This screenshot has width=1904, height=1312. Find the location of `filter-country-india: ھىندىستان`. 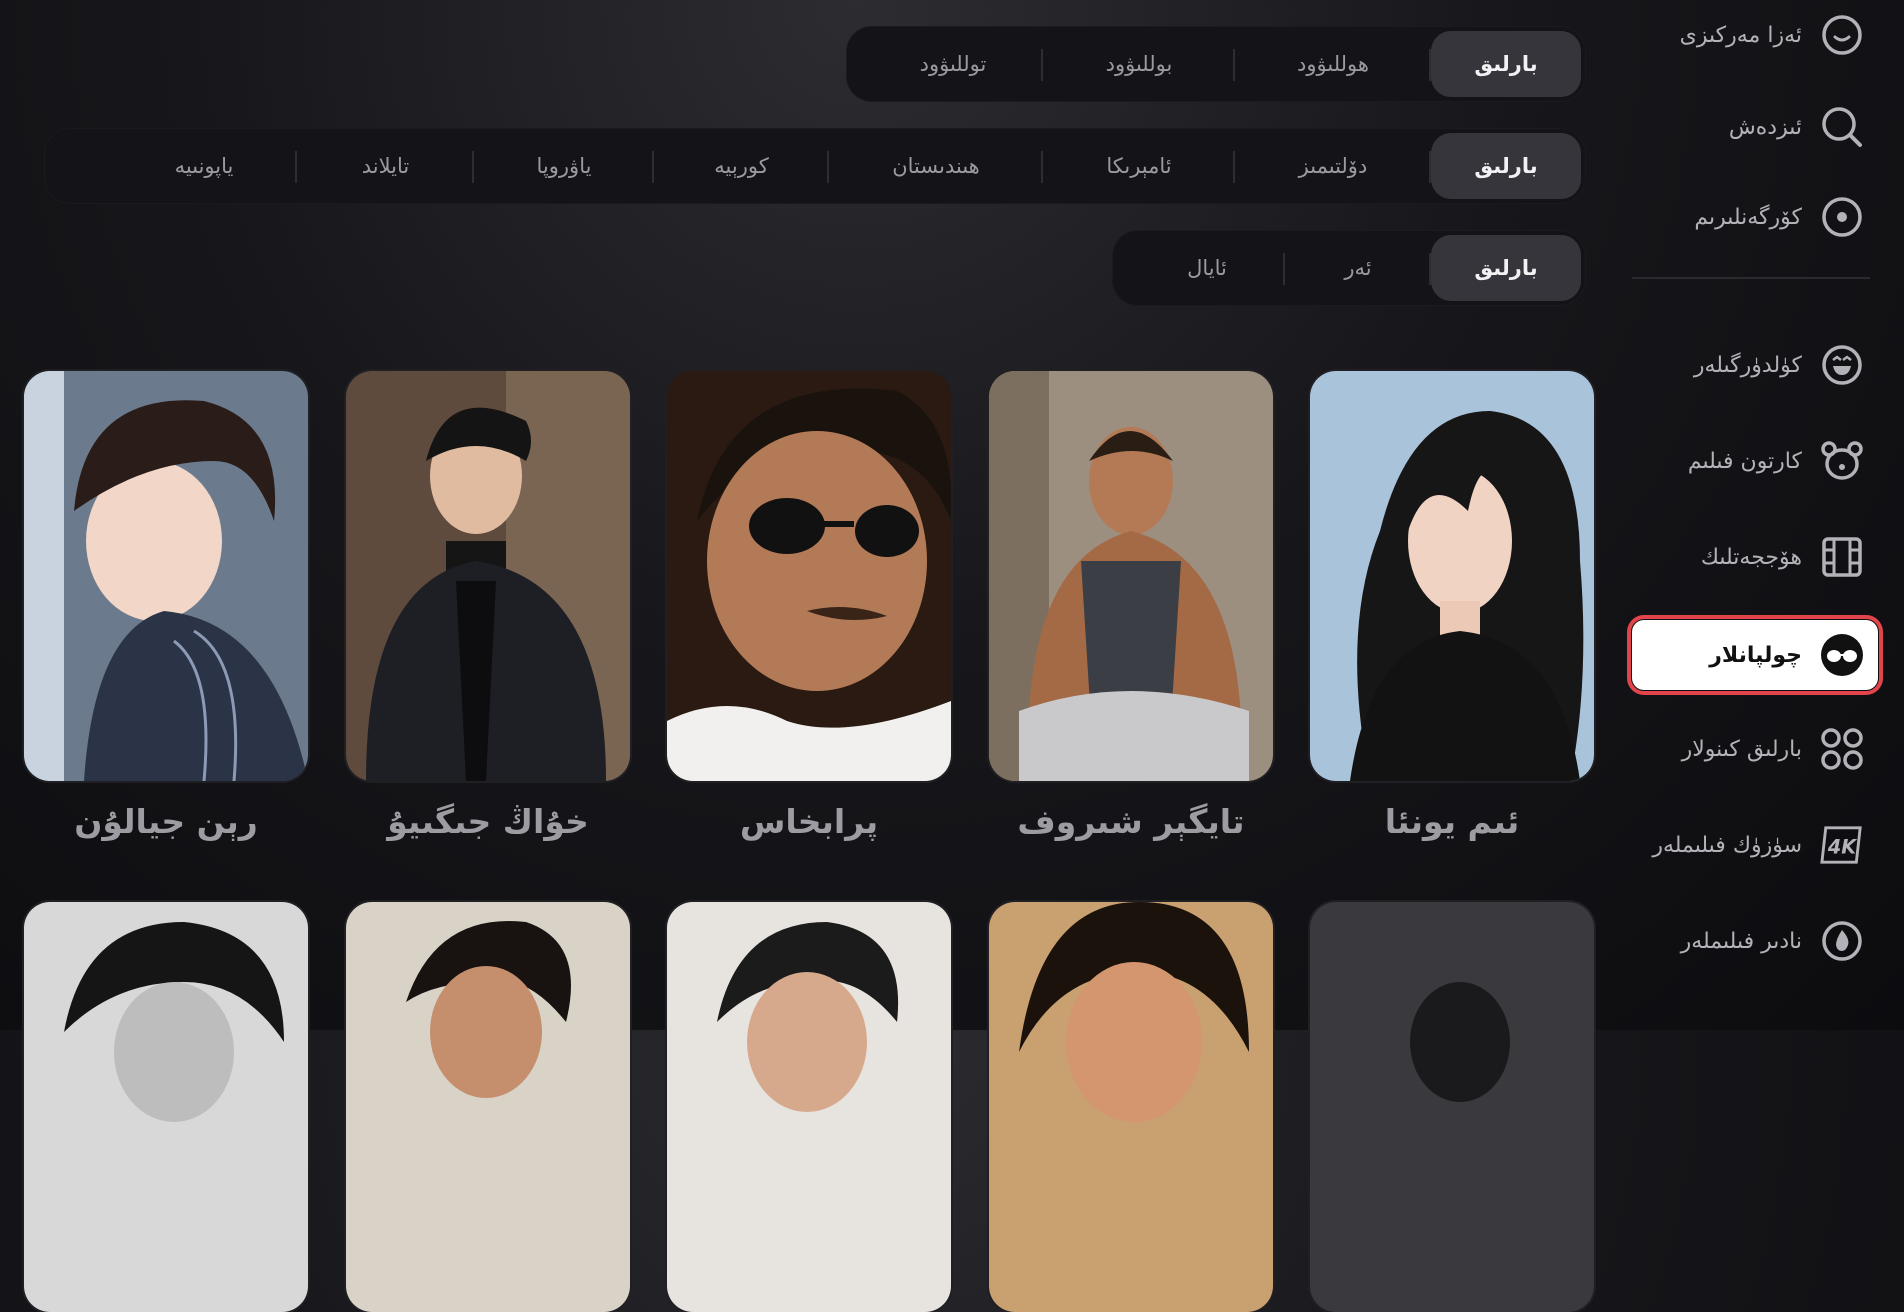

filter-country-india: ھىندىستان is located at coordinates (936, 166).